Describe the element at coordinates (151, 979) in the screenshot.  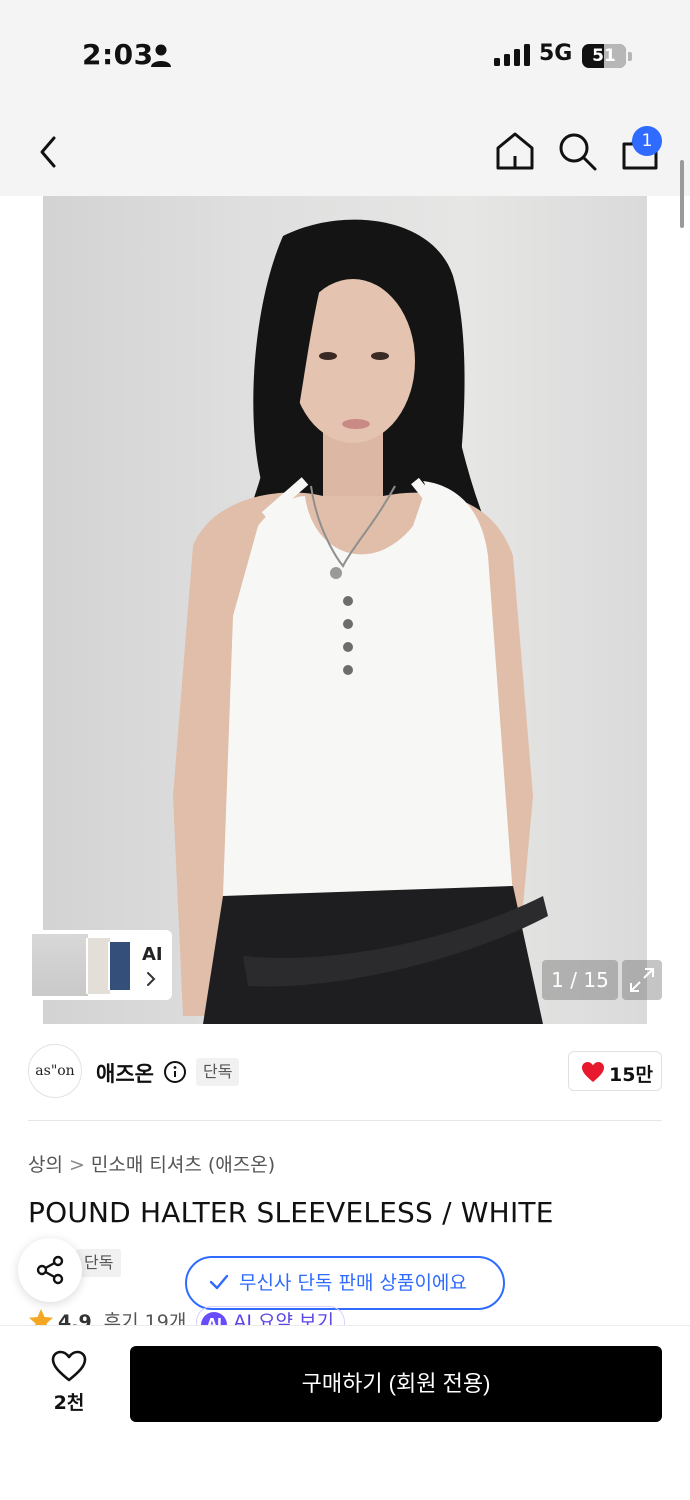
I see `chevron-right-icon` at that location.